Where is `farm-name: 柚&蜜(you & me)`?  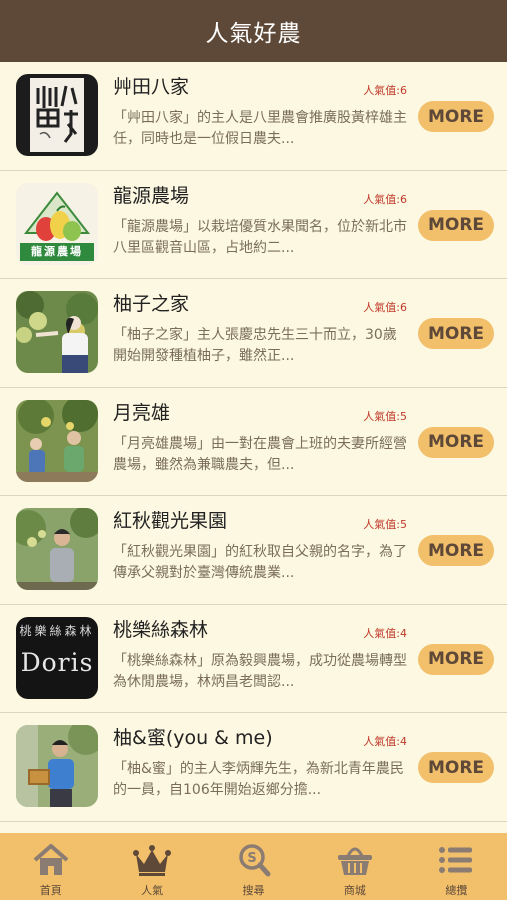 farm-name: 柚&蜜(you & me) is located at coordinates (193, 738).